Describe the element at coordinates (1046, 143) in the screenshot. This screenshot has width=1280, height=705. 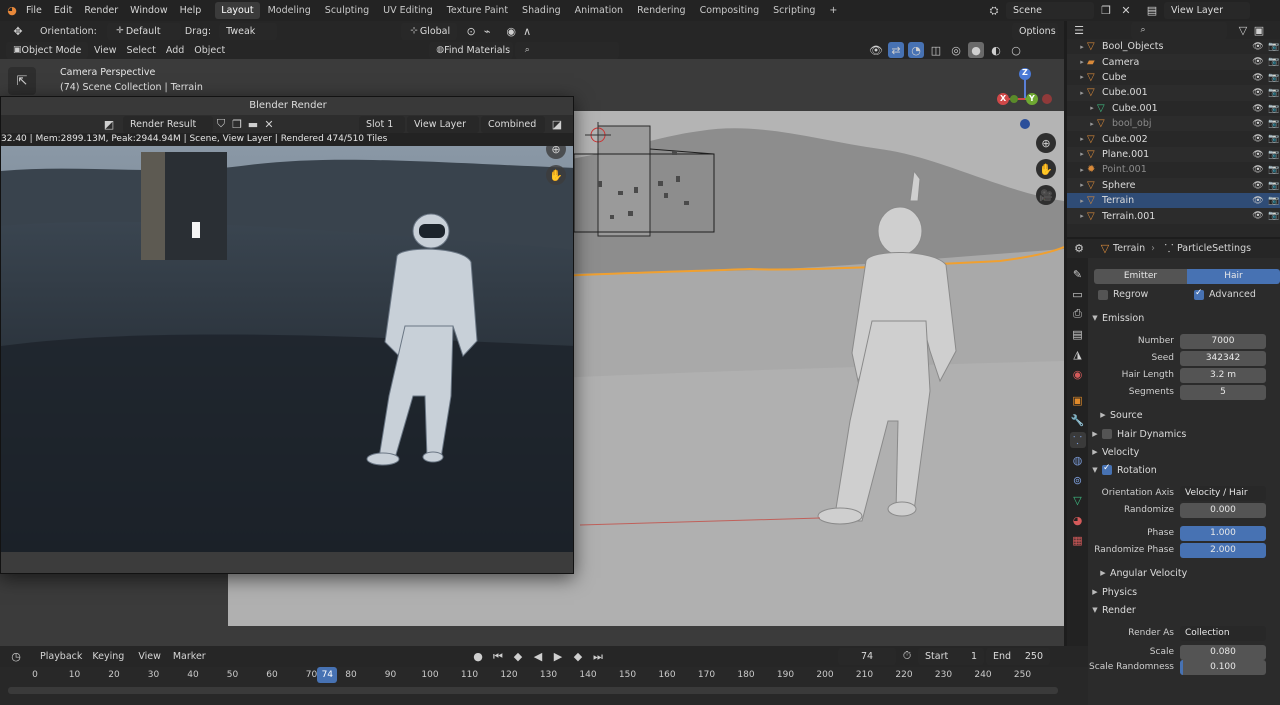
I see `zoom-icon: ⊕` at that location.